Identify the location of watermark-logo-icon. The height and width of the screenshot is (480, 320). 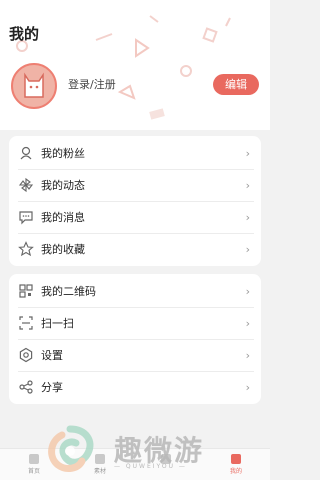
(71, 448).